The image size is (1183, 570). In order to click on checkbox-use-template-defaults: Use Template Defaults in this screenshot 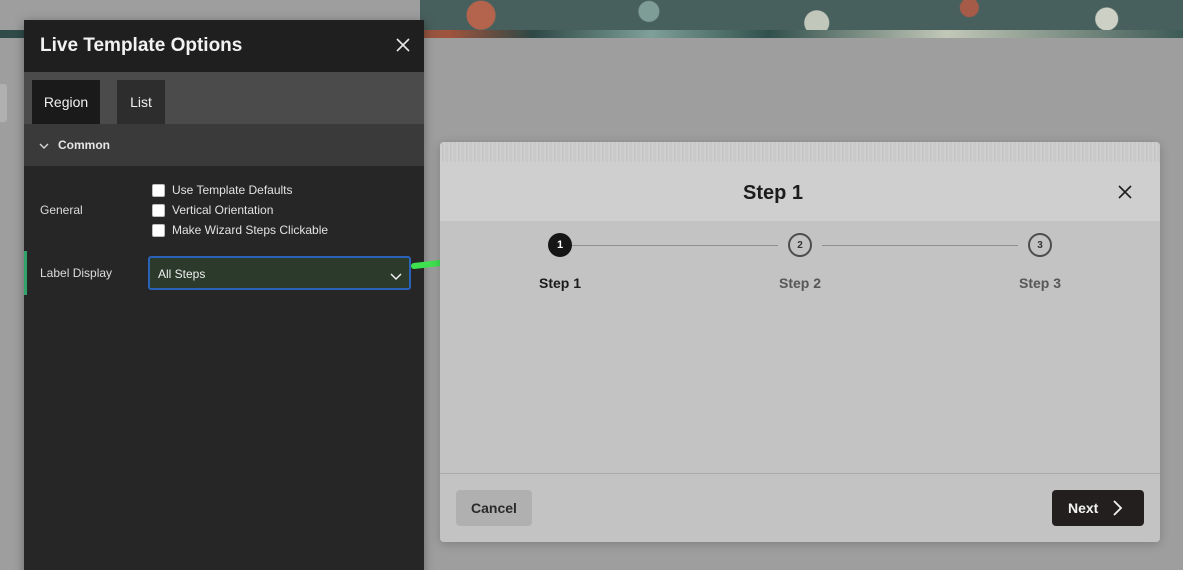, I will do `click(222, 190)`.